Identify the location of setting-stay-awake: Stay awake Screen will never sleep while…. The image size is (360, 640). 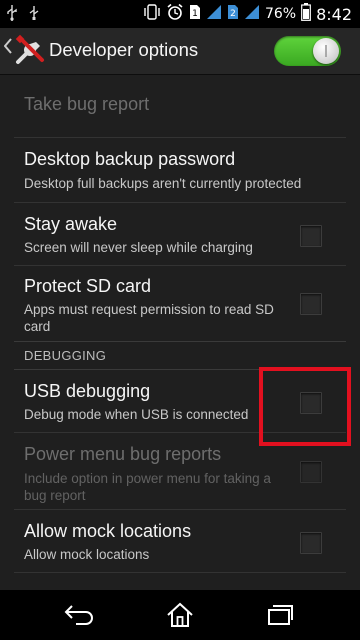
(180, 234).